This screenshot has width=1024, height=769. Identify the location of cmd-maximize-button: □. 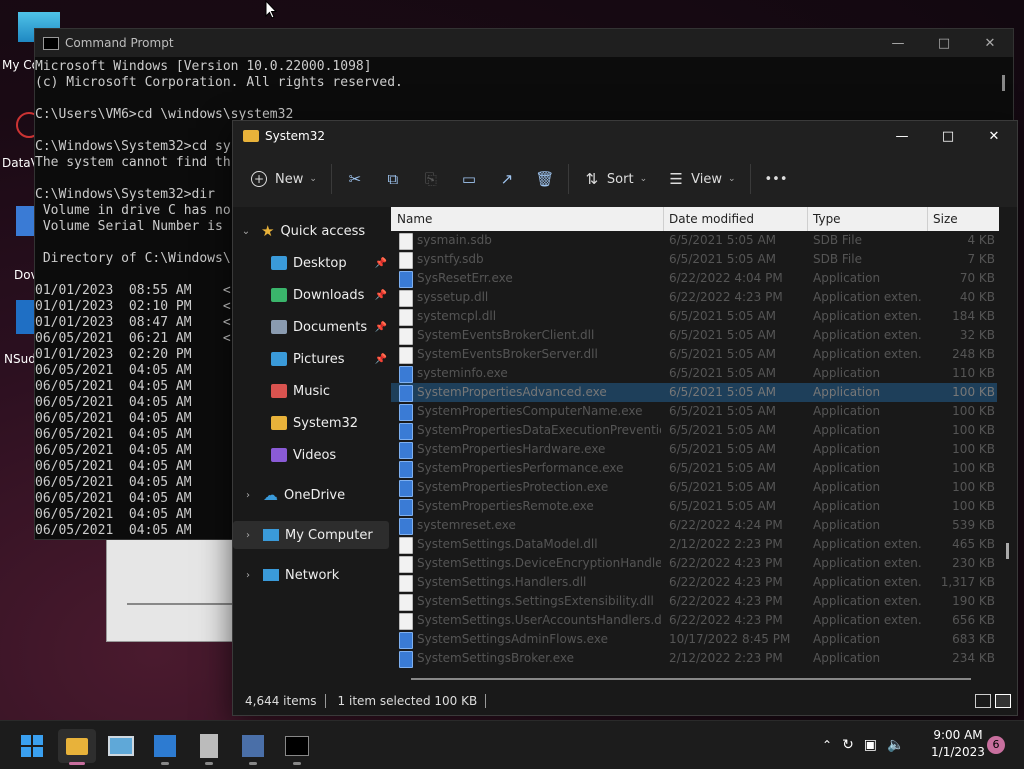
(944, 43).